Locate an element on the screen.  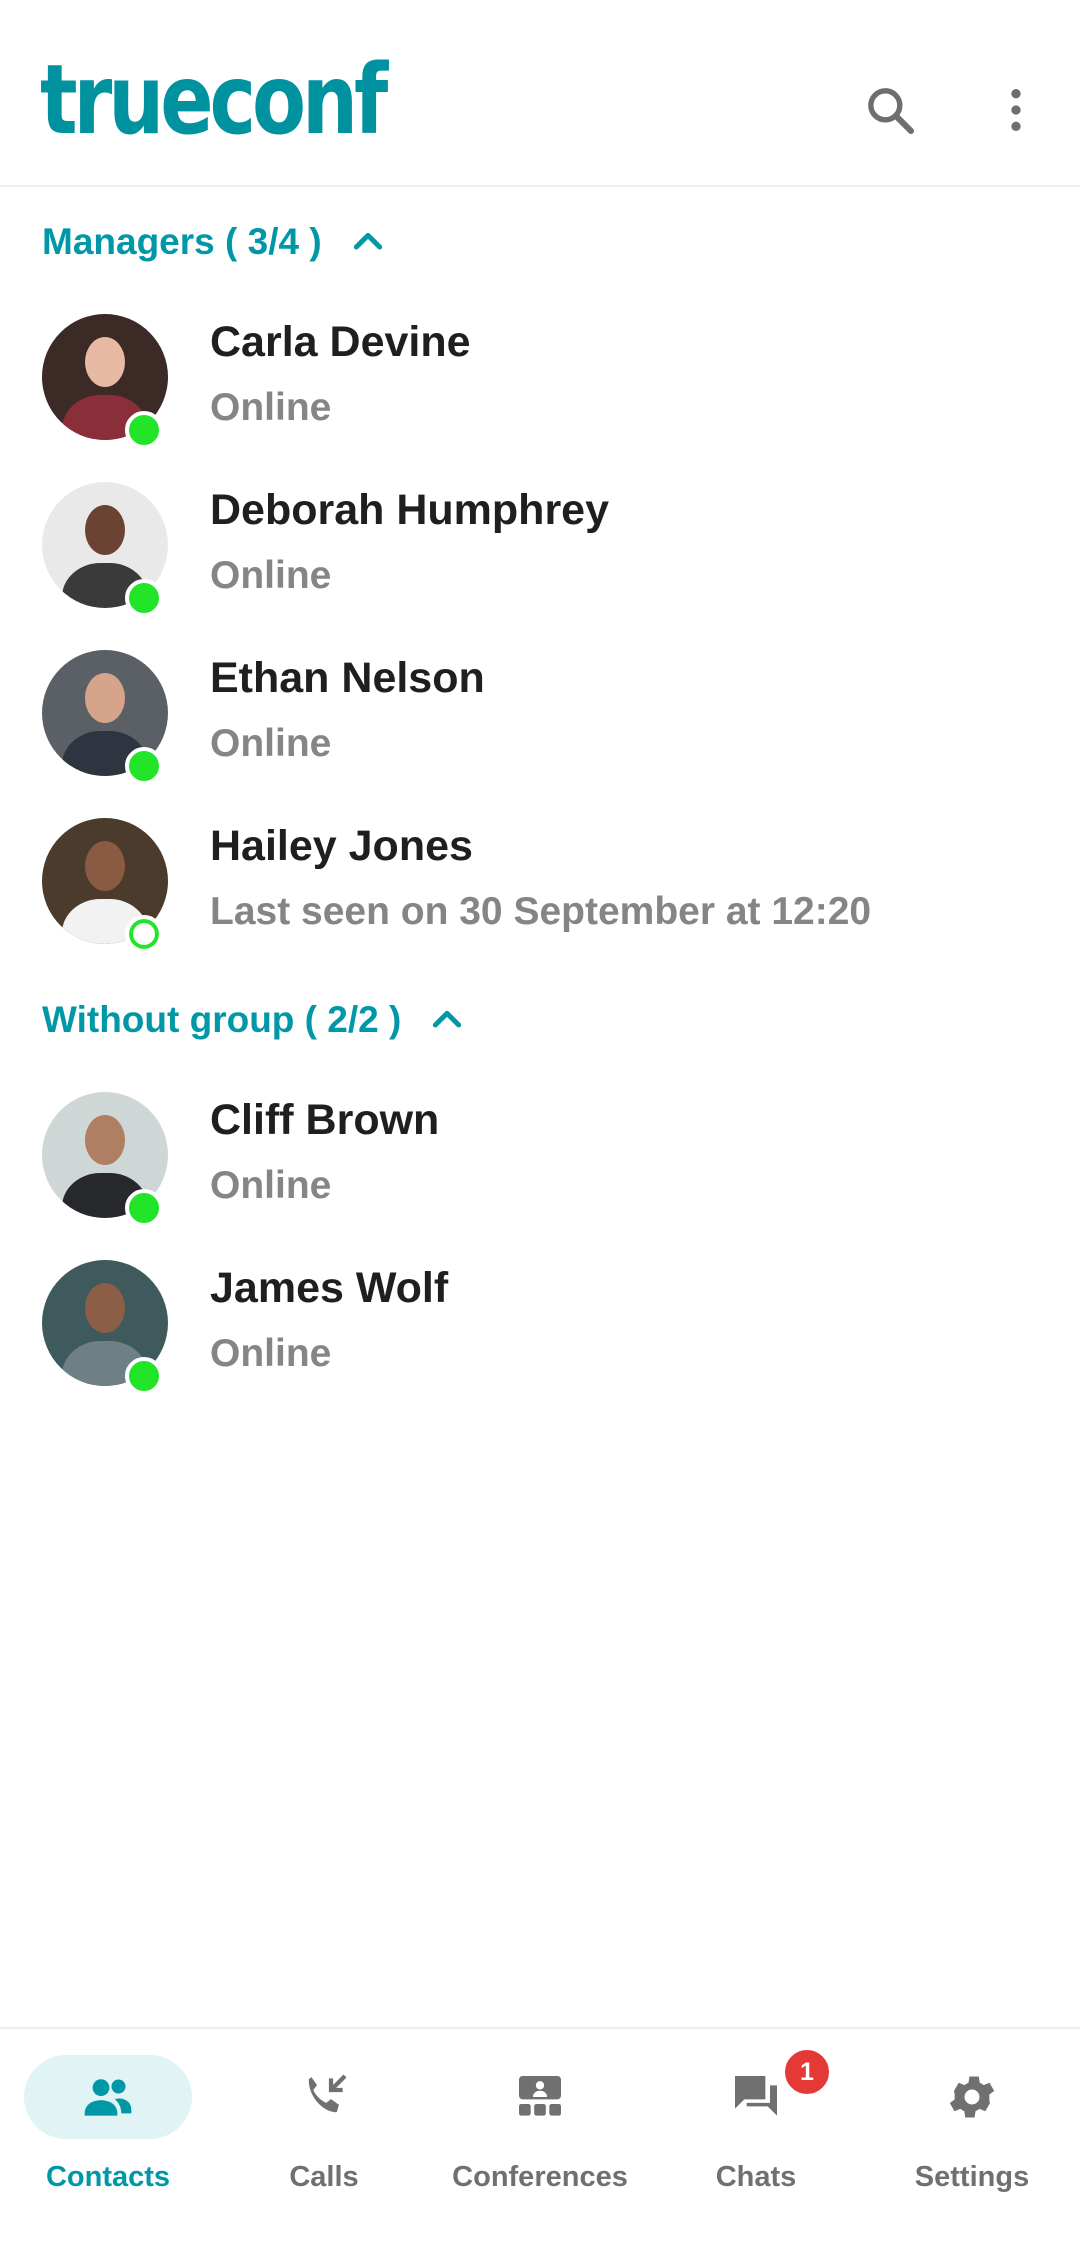
group-label: Without group ( 2/2 ) is located at coordinates (222, 1019).